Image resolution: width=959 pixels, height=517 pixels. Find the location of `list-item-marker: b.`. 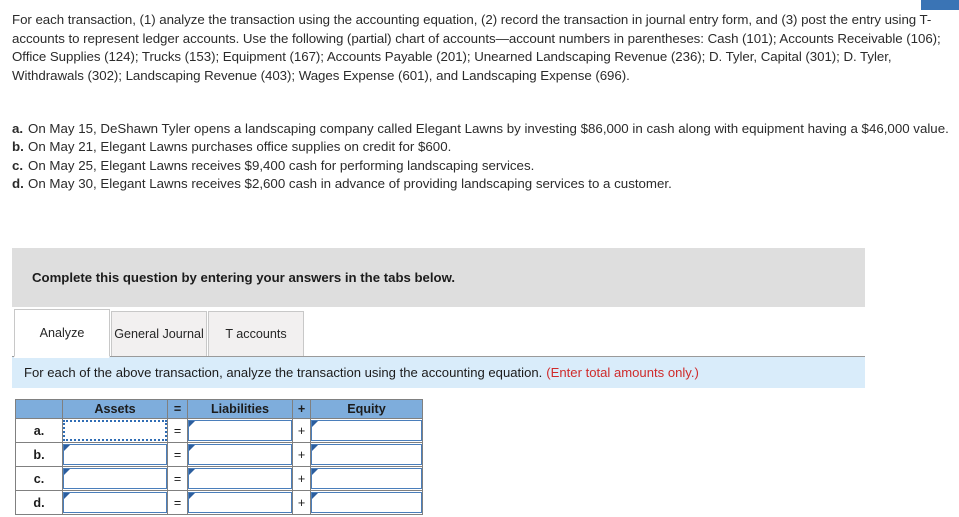

list-item-marker: b. is located at coordinates (18, 147).